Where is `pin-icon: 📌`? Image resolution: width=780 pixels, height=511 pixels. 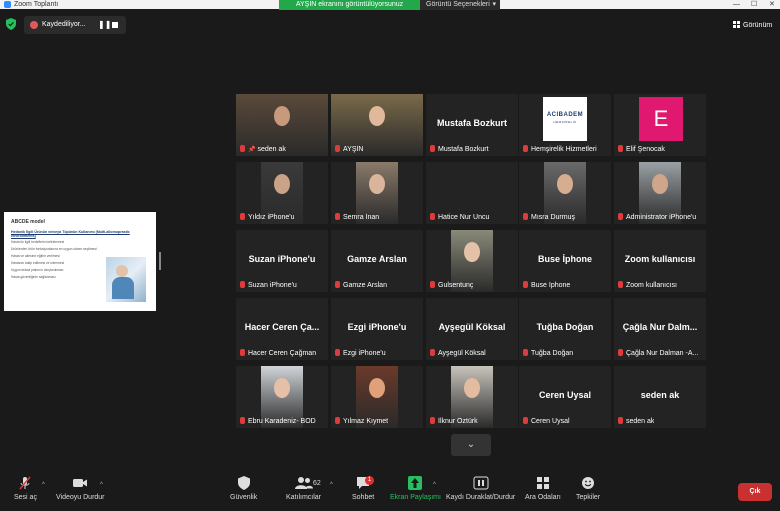 pin-icon: 📌 is located at coordinates (252, 150).